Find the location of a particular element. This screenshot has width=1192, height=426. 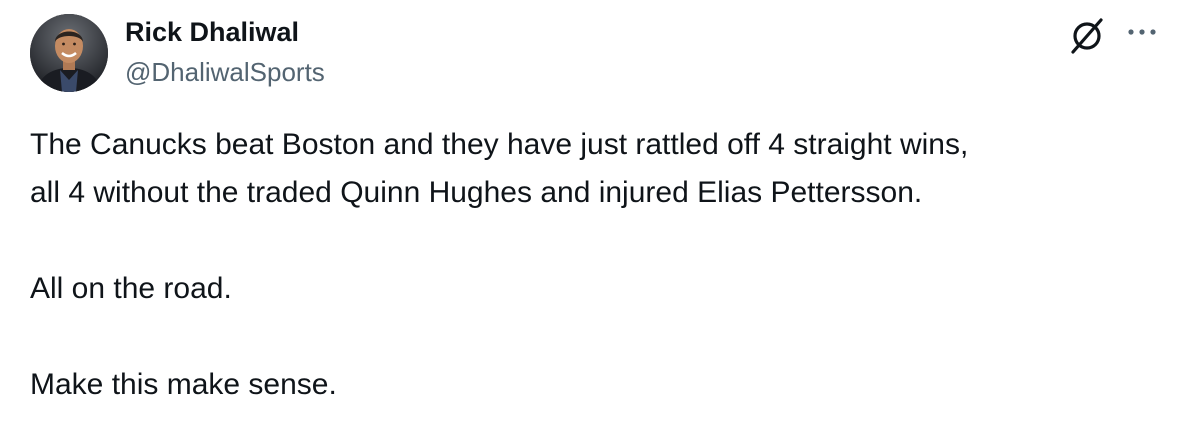

grok-icon is located at coordinates (1087, 36).